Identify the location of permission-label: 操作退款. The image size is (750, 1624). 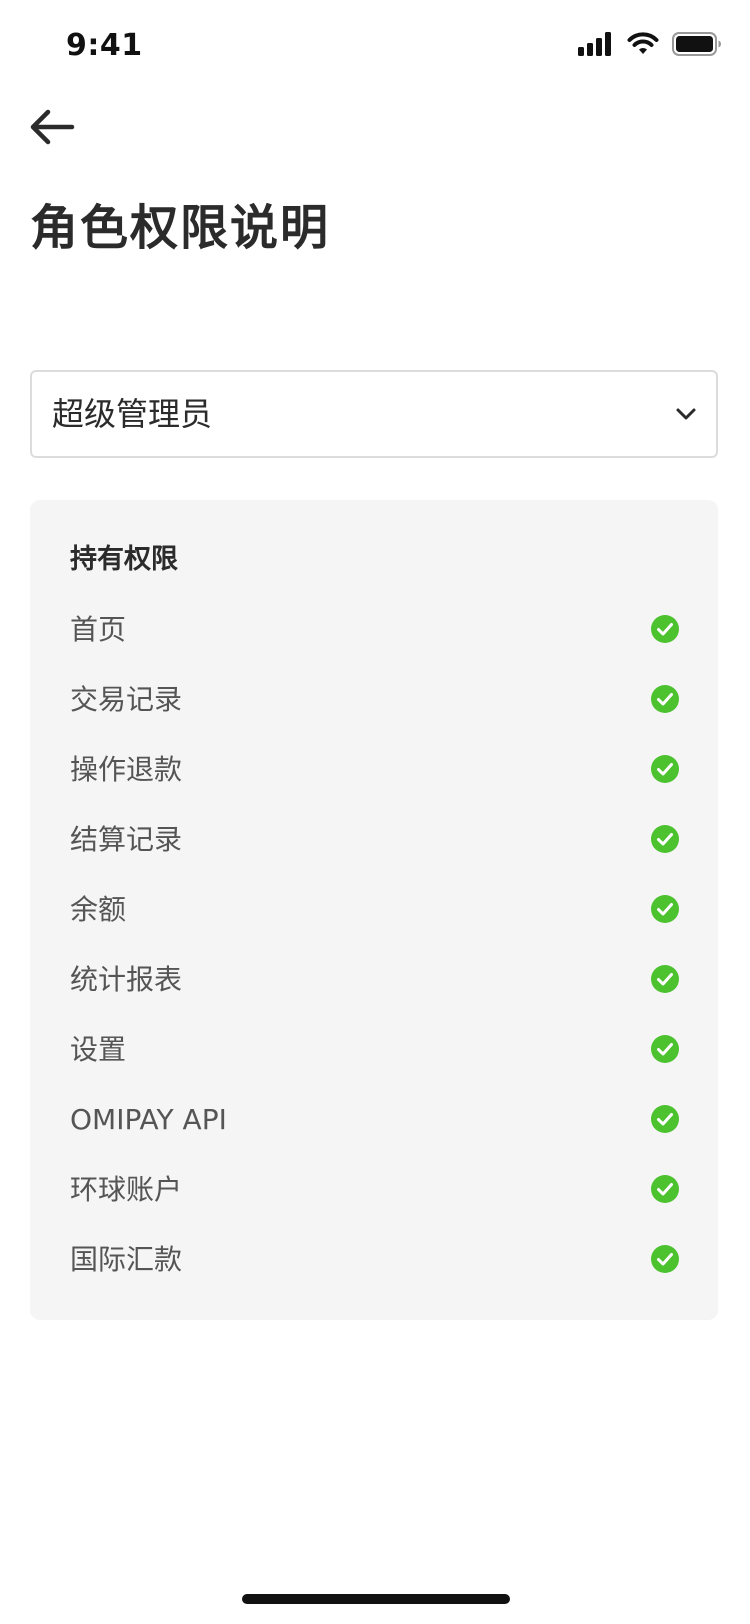
(126, 769).